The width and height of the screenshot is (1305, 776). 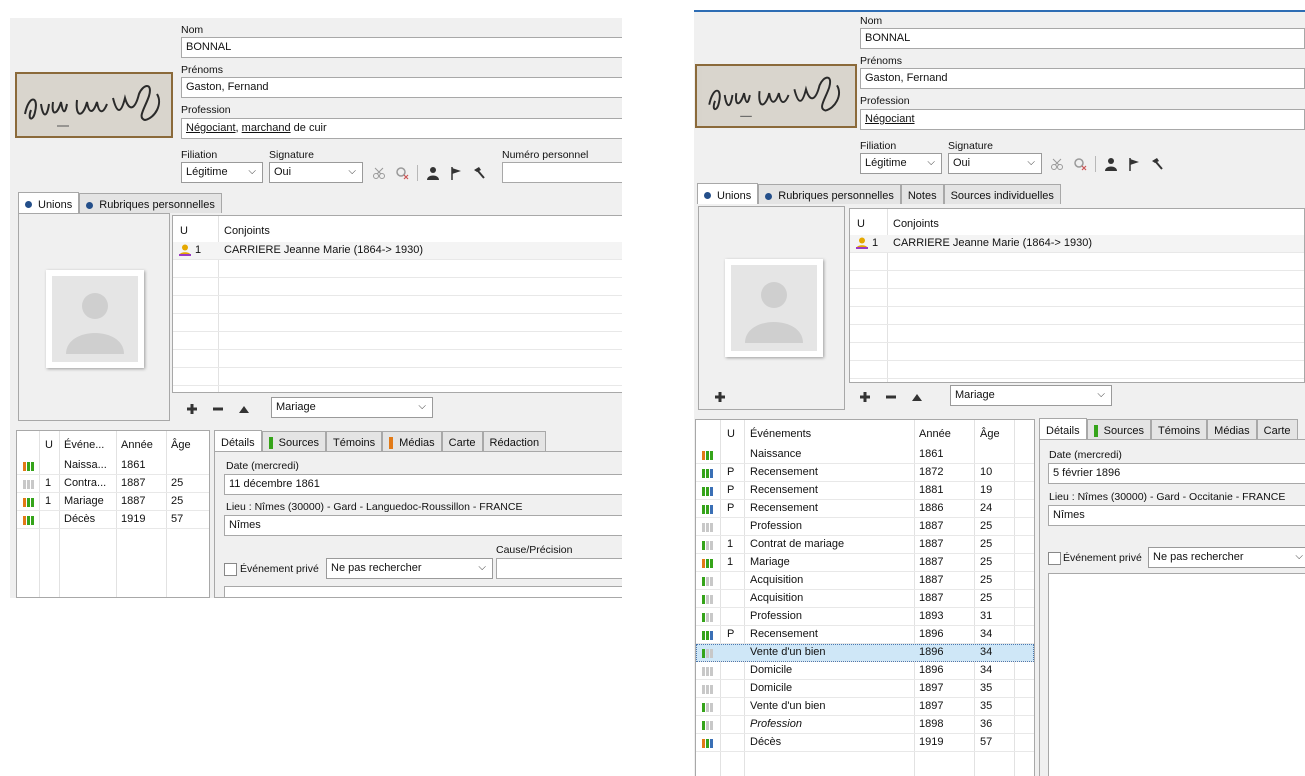 What do you see at coordinates (211, 128) in the screenshot?
I see `profession-link-1: Négociant` at bounding box center [211, 128].